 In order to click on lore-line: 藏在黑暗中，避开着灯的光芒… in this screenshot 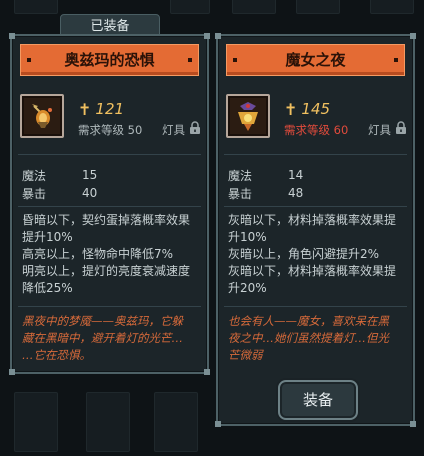, I will do `click(102, 338)`.